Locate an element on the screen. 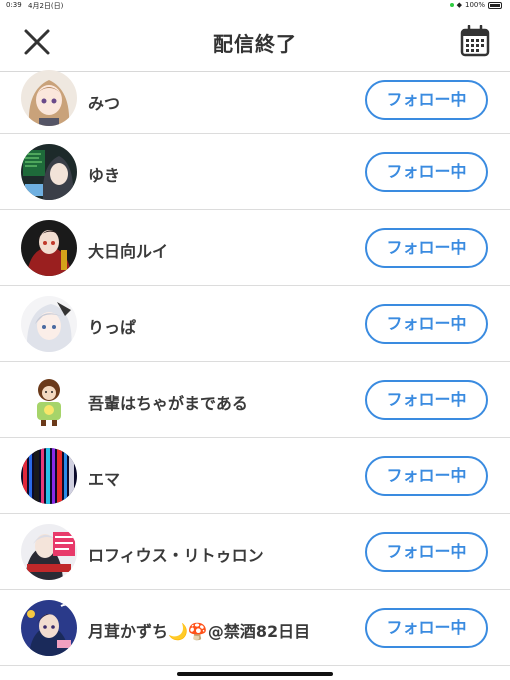 Image resolution: width=510 pixels, height=680 pixels. battery-percent: 100% is located at coordinates (474, 5).